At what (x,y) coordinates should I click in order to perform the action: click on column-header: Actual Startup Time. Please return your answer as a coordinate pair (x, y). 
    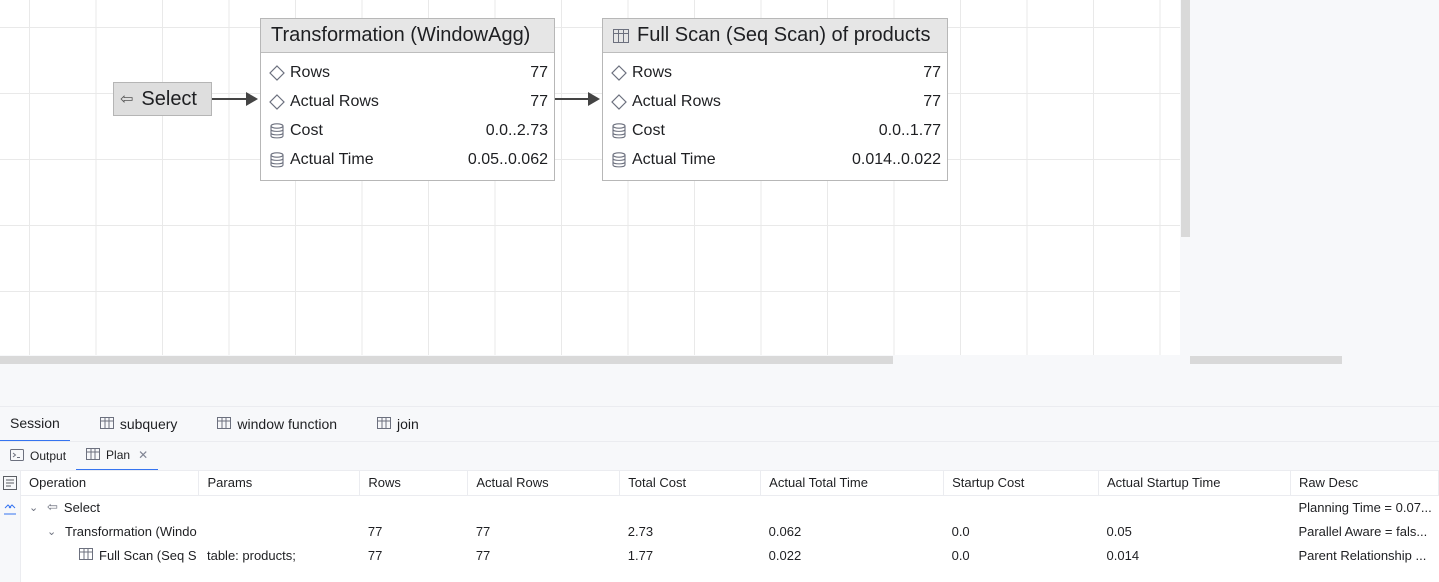
    Looking at the image, I should click on (1194, 483).